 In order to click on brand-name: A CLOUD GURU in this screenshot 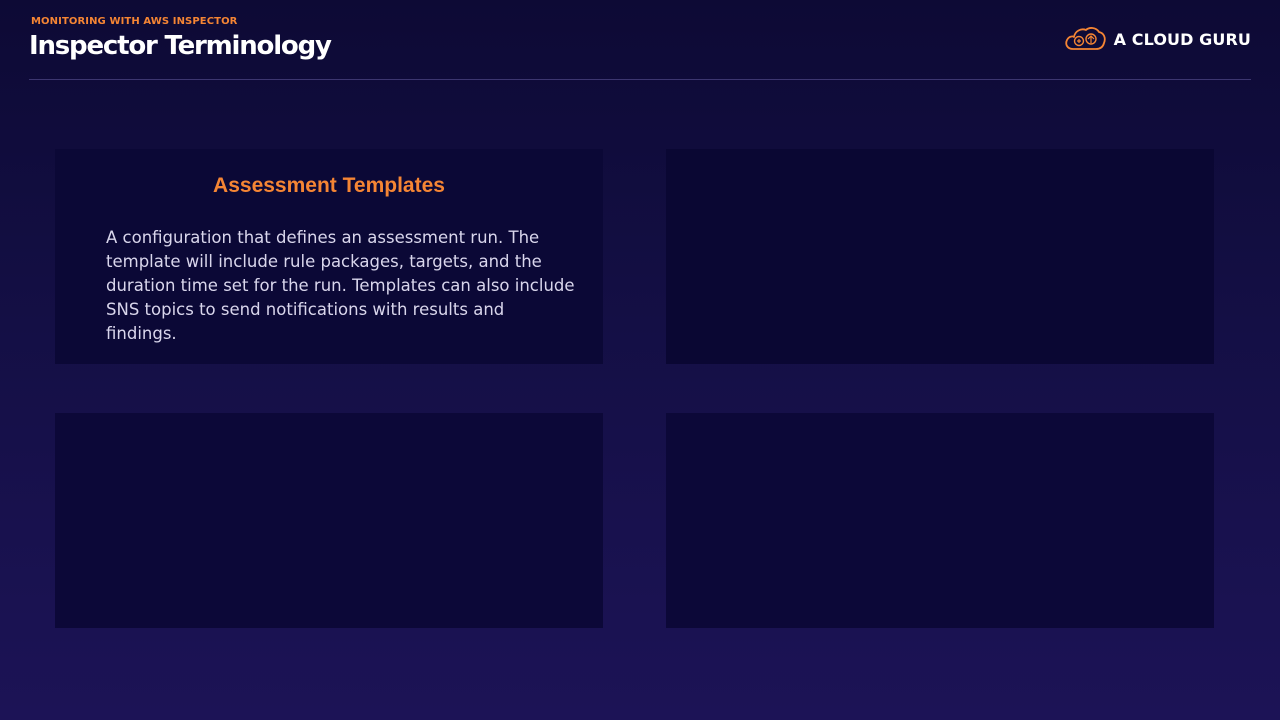, I will do `click(1182, 39)`.